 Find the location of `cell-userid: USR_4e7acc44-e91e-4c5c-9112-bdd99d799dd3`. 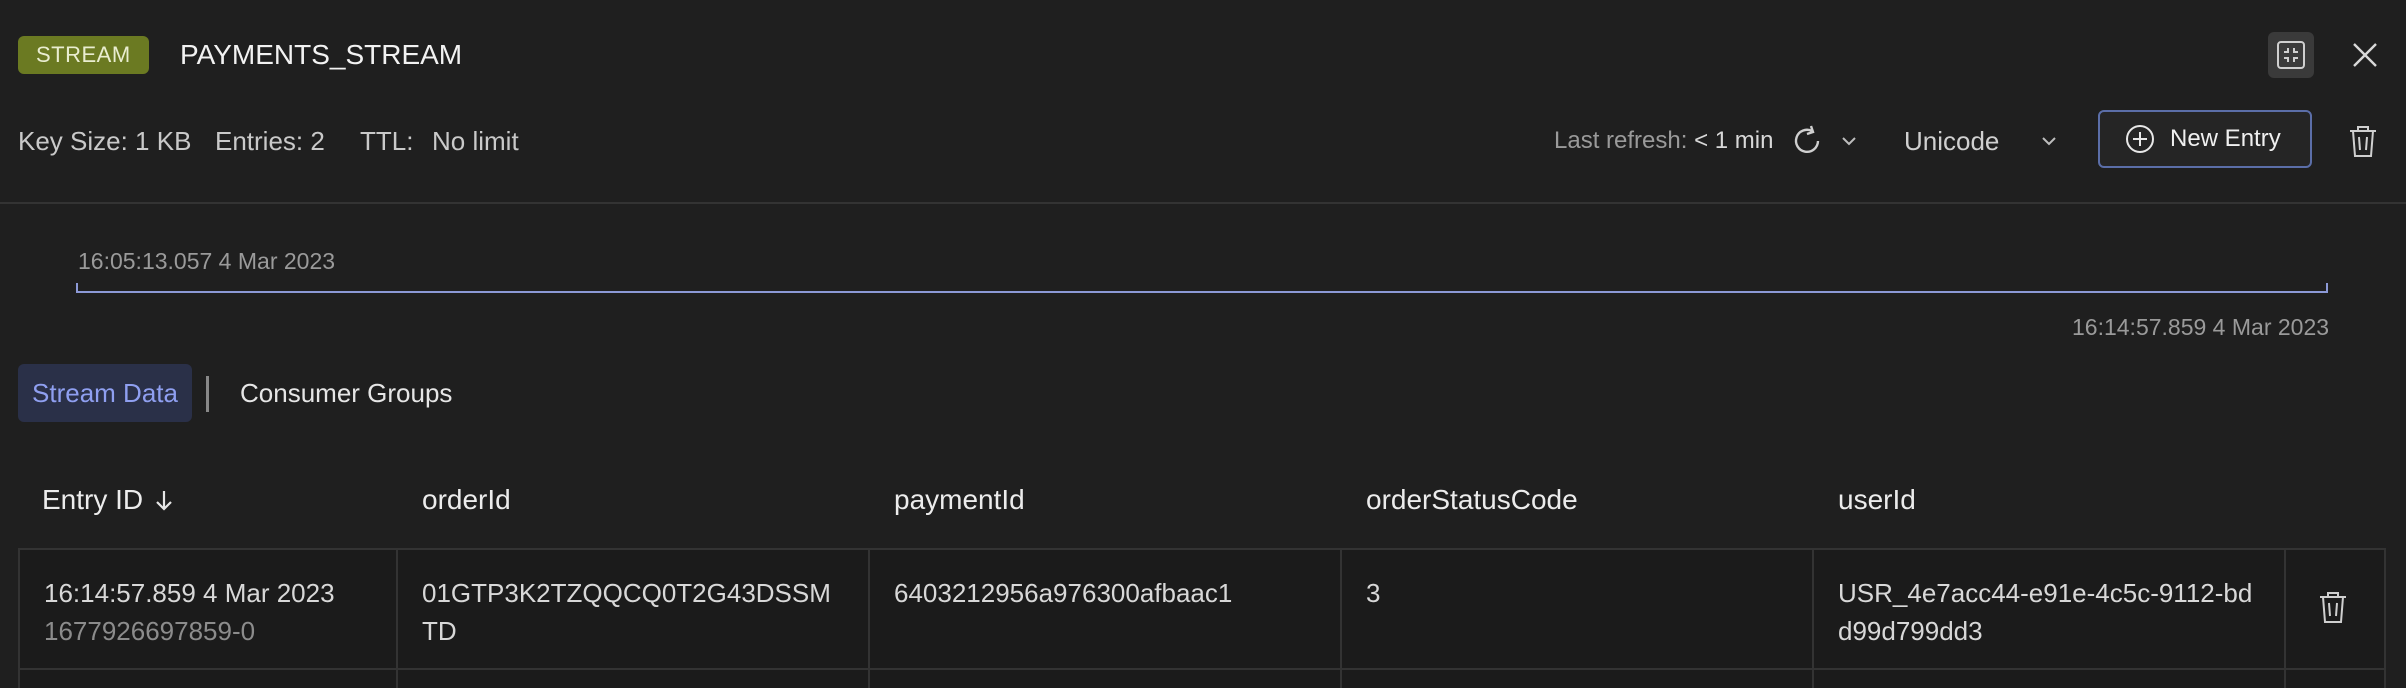

cell-userid: USR_4e7acc44-e91e-4c5c-9112-bdd99d799dd3 is located at coordinates (2045, 612).